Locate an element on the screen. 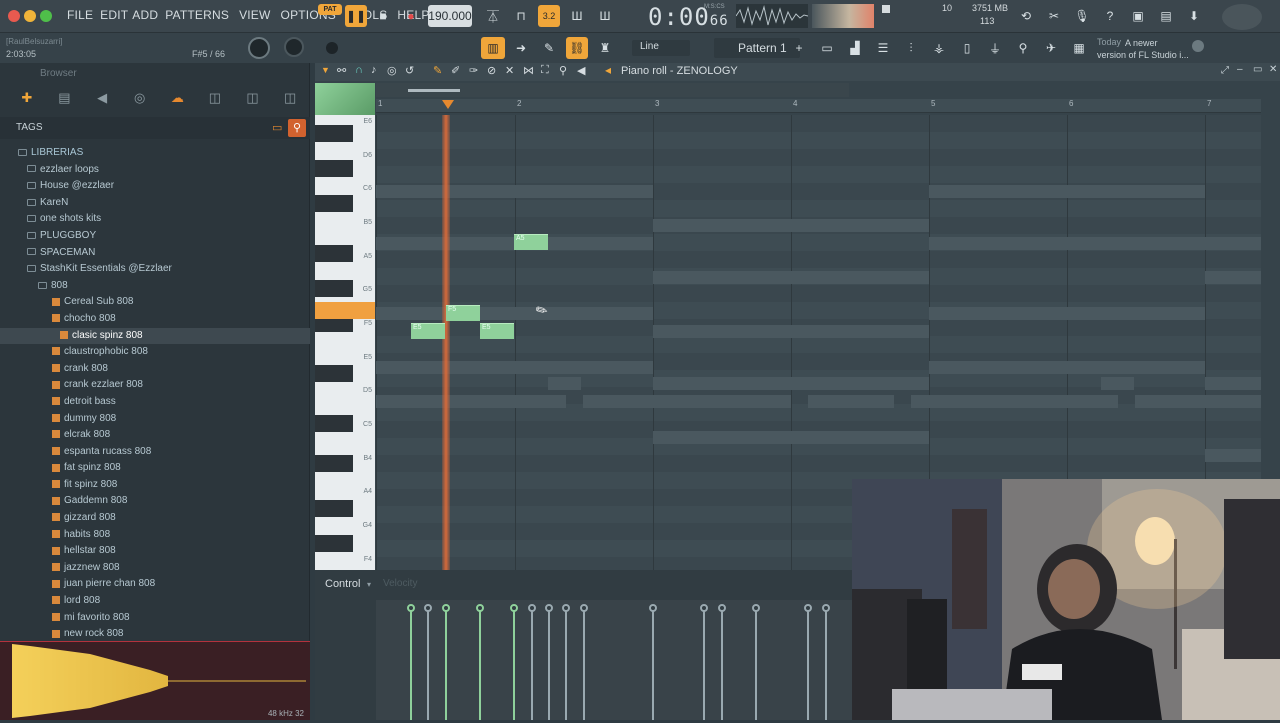 Image resolution: width=1280 pixels, height=723 pixels. record-mode-icon: ◎ is located at coordinates (392, 70).